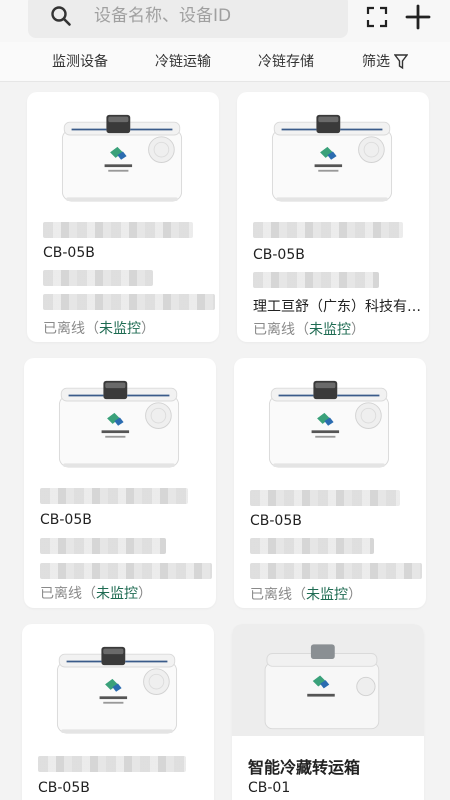 The image size is (450, 800). I want to click on search-icon, so click(61, 16).